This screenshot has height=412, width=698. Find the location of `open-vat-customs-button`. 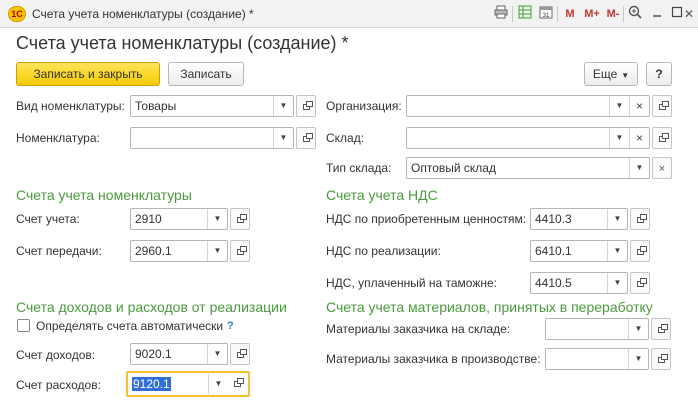

open-vat-customs-button is located at coordinates (640, 283).